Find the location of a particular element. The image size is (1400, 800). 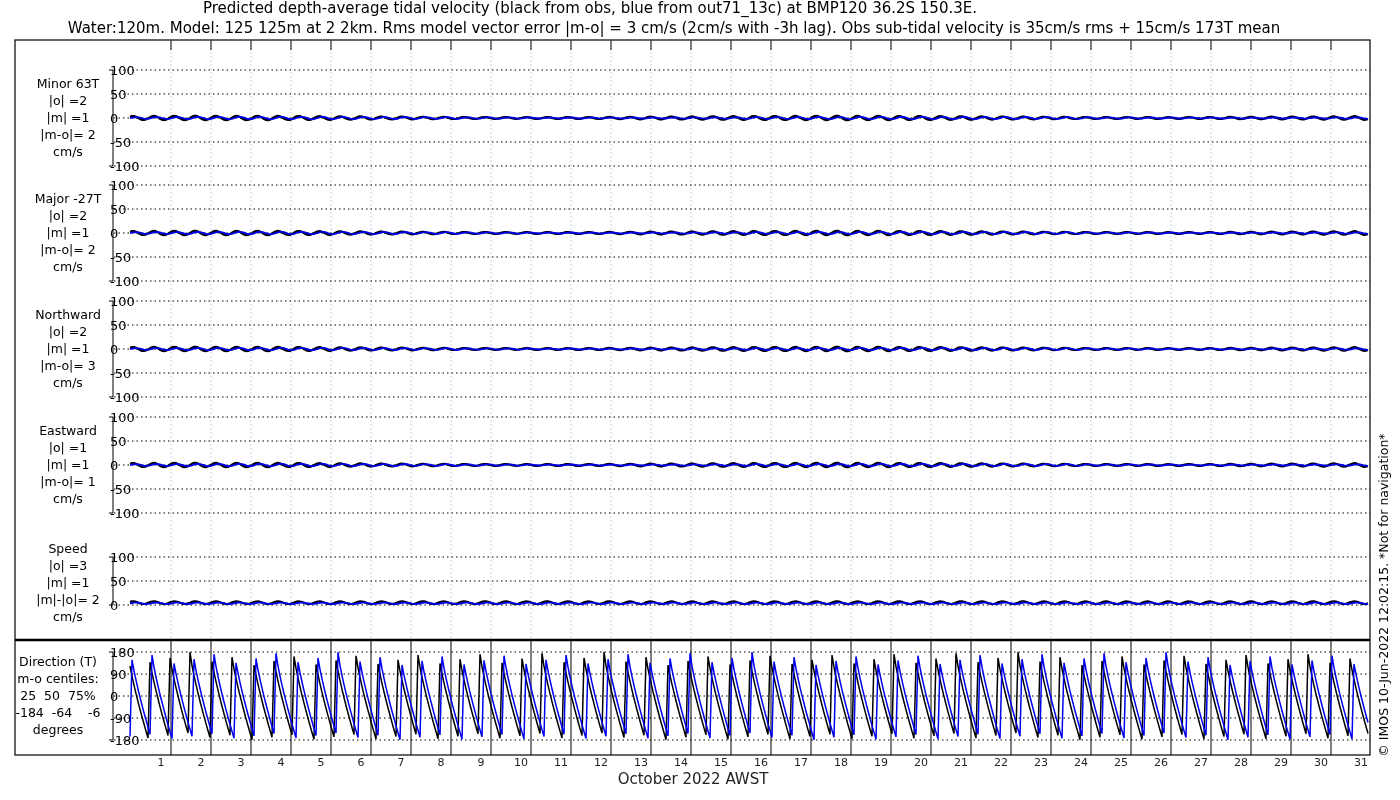

panel-label: -184 -64 -6 is located at coordinates (58, 712).